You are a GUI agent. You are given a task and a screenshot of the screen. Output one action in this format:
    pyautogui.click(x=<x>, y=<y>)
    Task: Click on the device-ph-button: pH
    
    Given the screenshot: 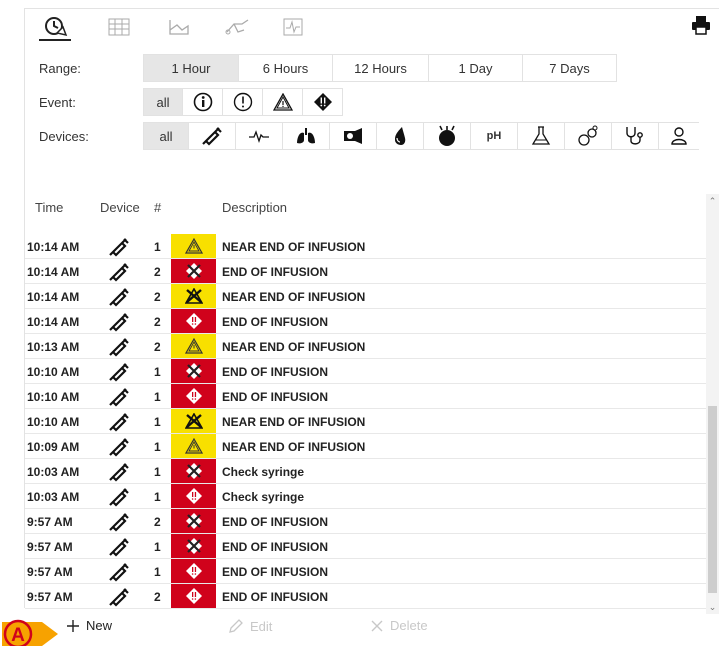 What is the action you would take?
    pyautogui.click(x=494, y=136)
    